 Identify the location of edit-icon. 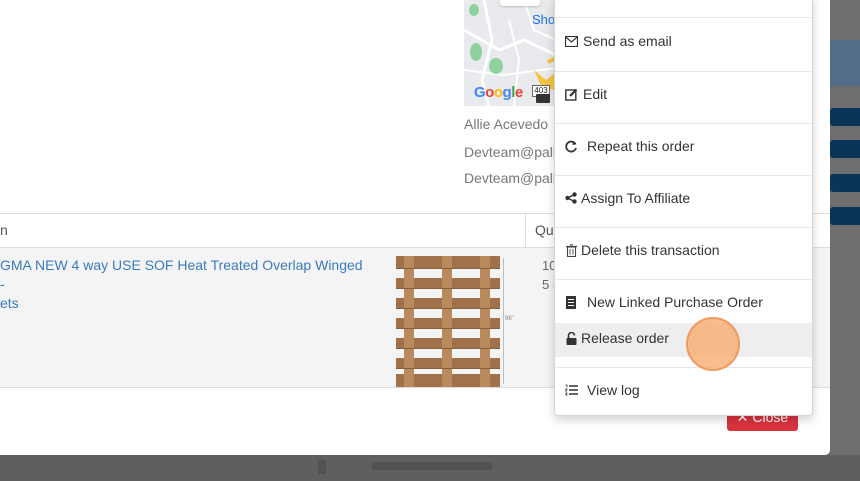
(571, 94).